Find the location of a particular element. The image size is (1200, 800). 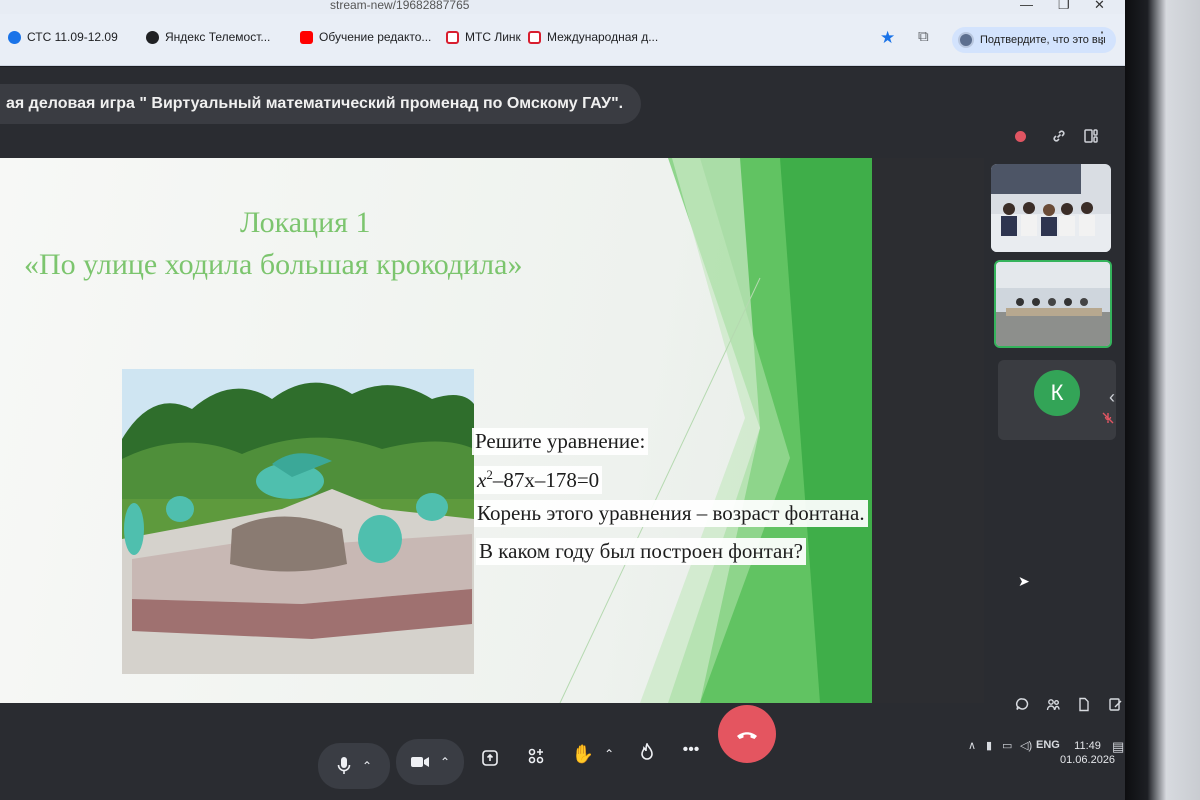

restore-button: ❐ is located at coordinates (1064, 6).